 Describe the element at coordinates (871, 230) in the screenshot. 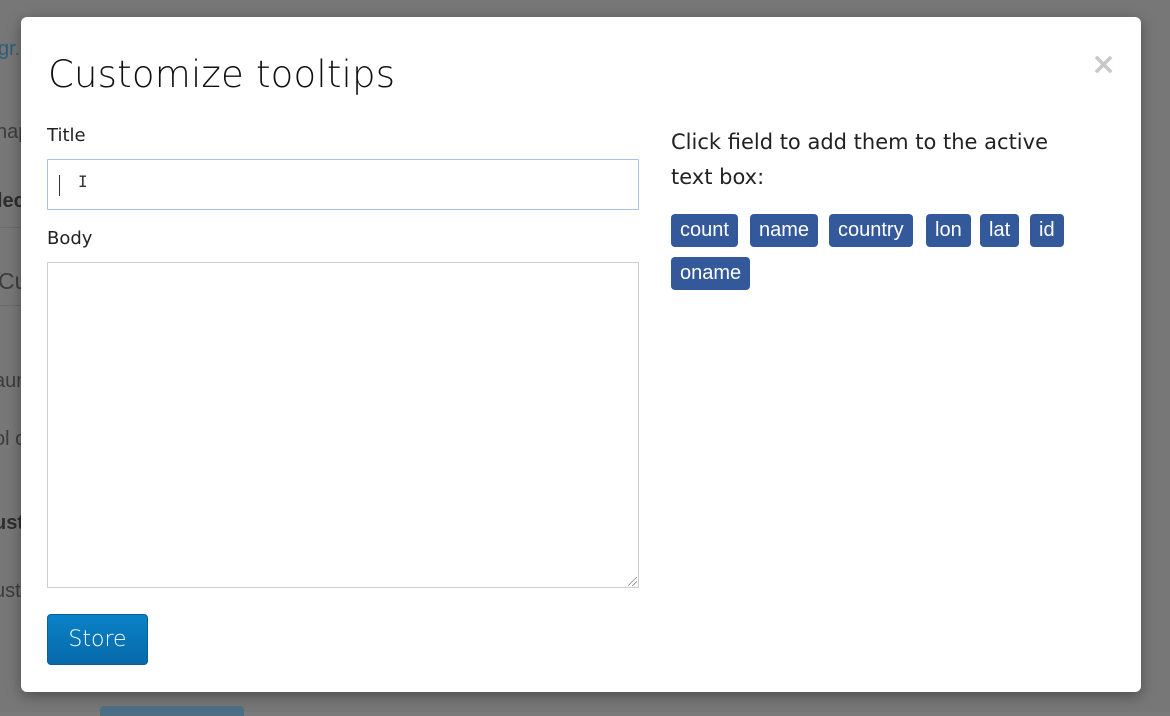

I see `field-tag-country: country` at that location.